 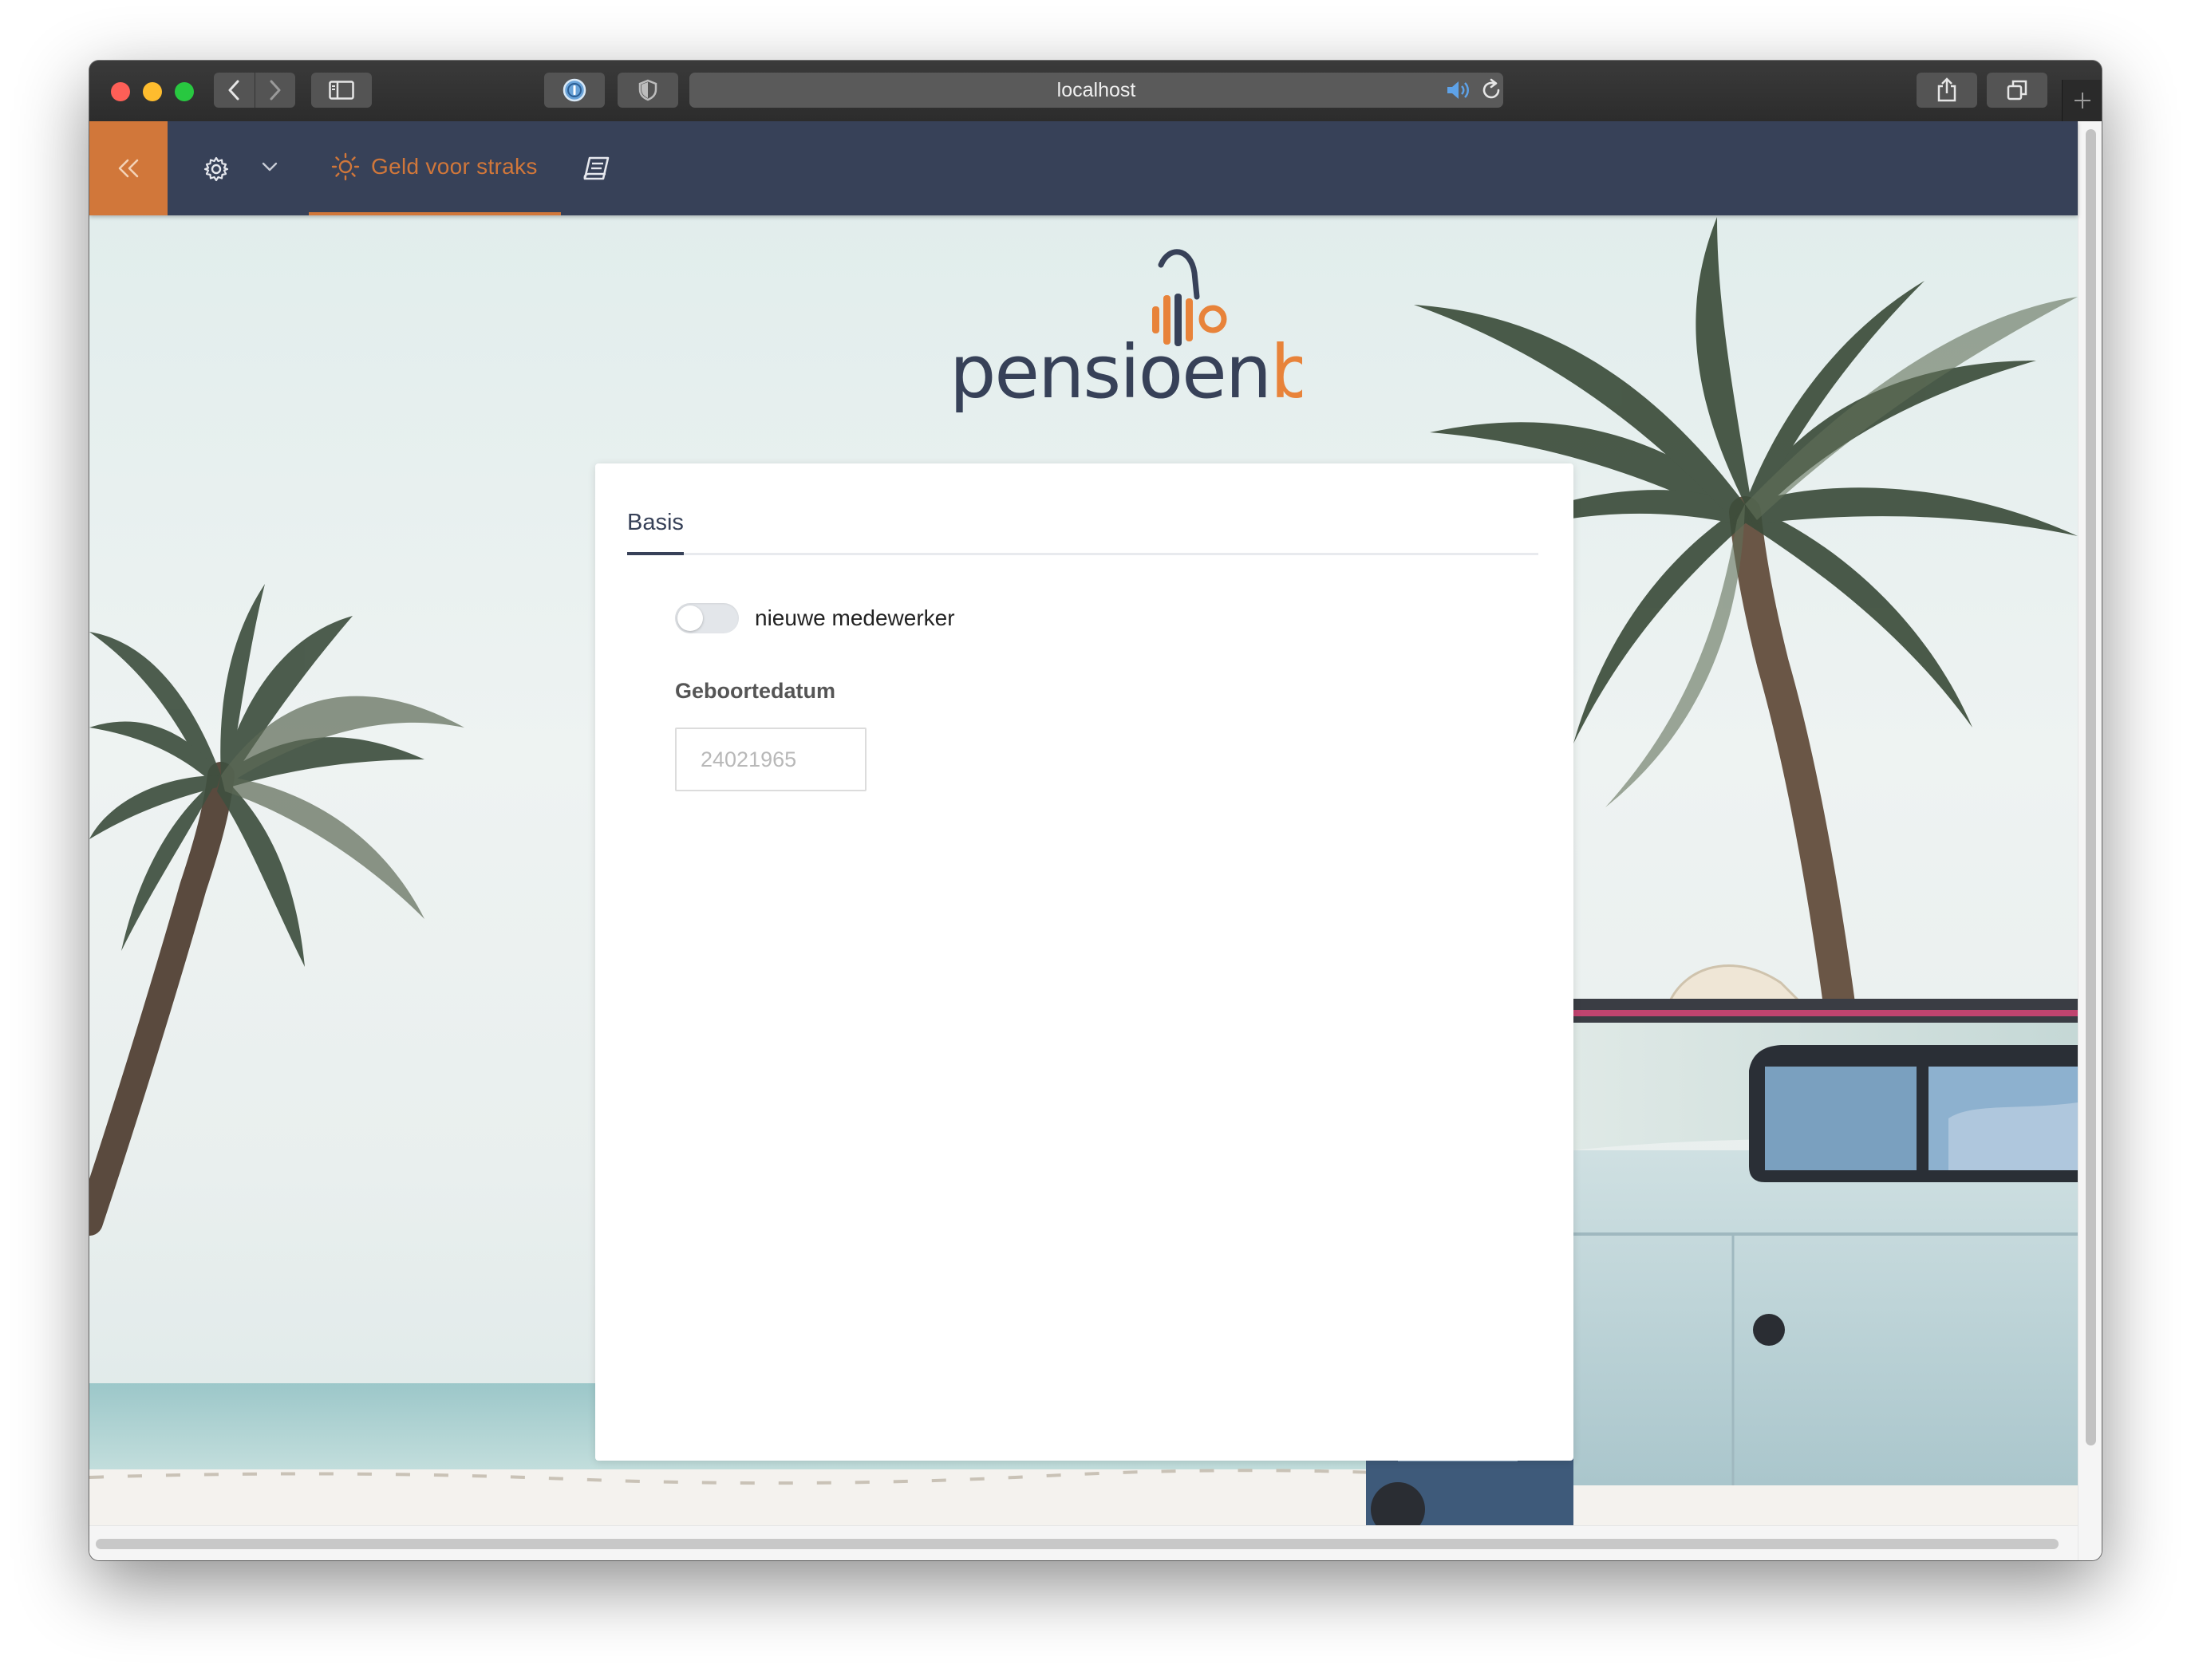 I want to click on pensioenbij-logo: pensioenbij, so click(x=1105, y=332).